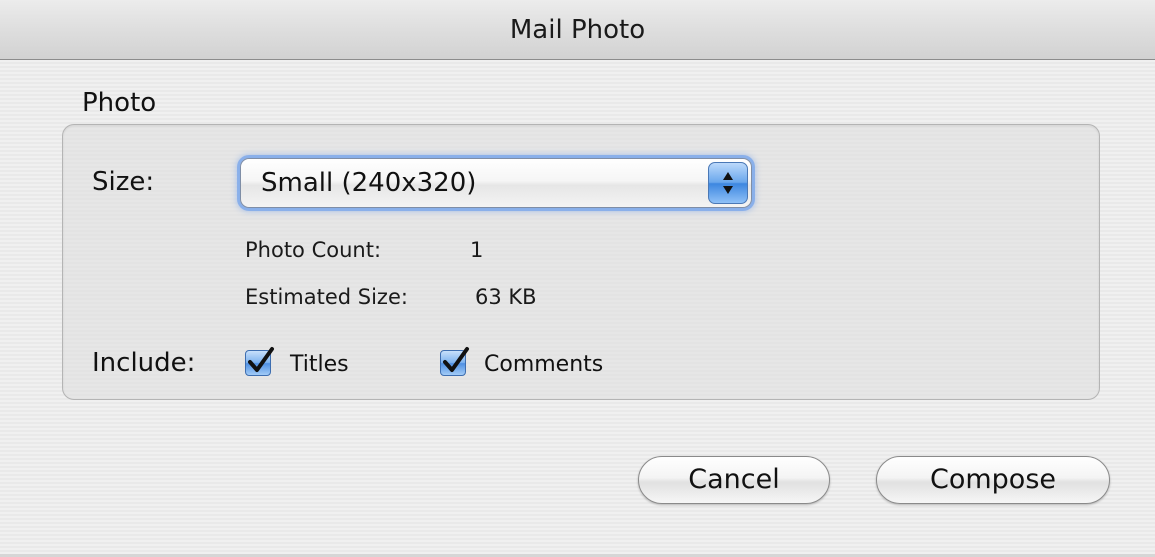  What do you see at coordinates (496, 183) in the screenshot?
I see `size-popup-button: Small (240x320)` at bounding box center [496, 183].